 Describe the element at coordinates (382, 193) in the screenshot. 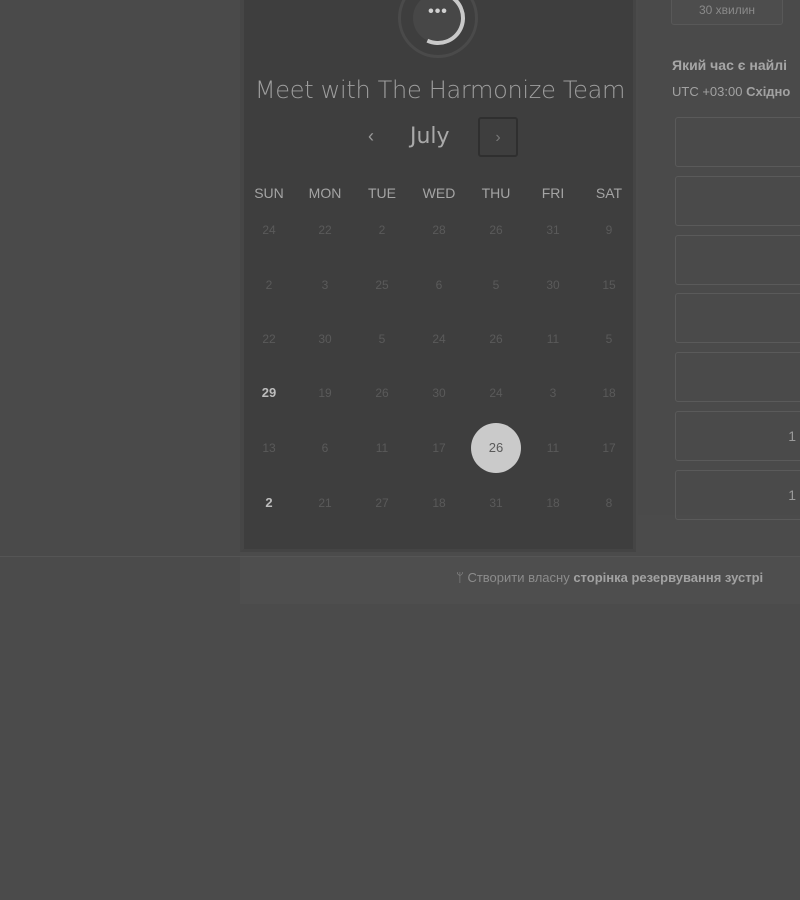

I see `weekday-tue: TUE` at that location.